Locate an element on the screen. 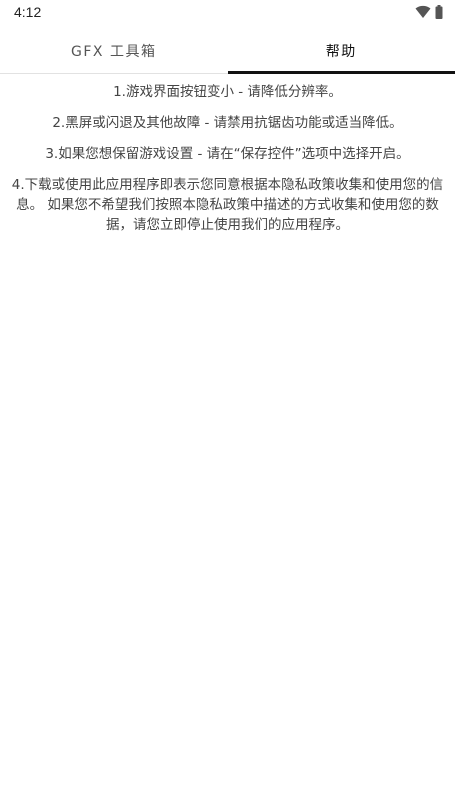 The height and width of the screenshot is (808, 455). tab-bar: GFX 工具箱 帮助 is located at coordinates (227, 51).